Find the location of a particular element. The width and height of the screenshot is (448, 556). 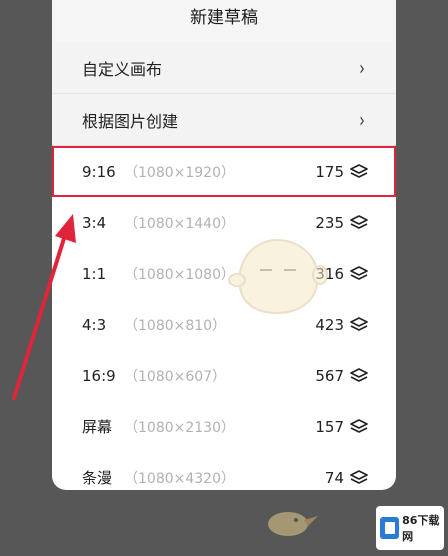

size-row-screen: 屏幕 （1080×2130） 157 is located at coordinates (224, 426).